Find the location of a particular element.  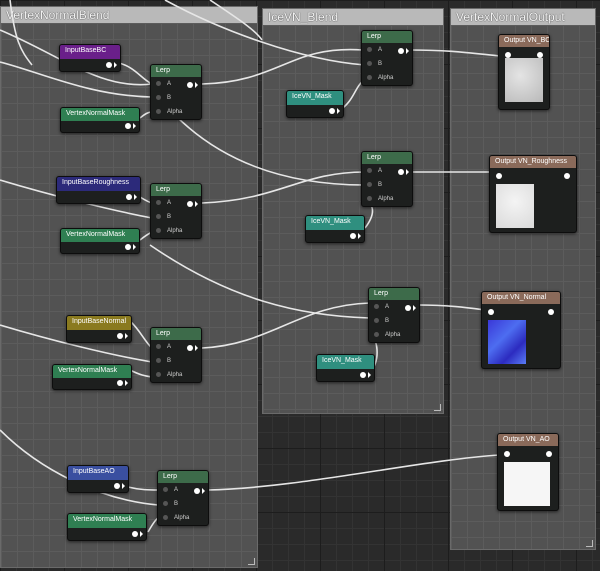

param-node-input-base-roughness: InputBaseRoughness is located at coordinates (98, 190).